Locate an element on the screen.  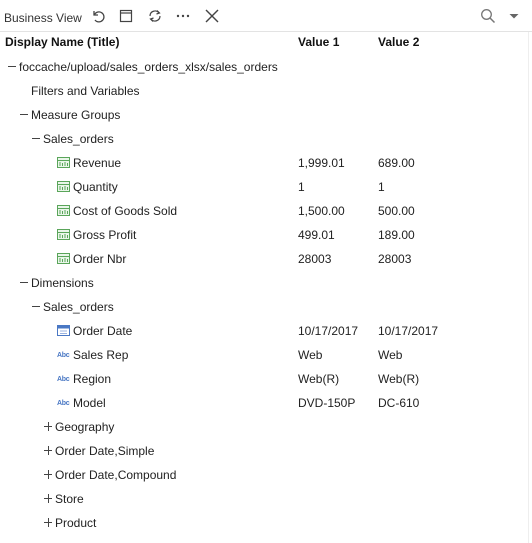
refresh-icon is located at coordinates (156, 16).